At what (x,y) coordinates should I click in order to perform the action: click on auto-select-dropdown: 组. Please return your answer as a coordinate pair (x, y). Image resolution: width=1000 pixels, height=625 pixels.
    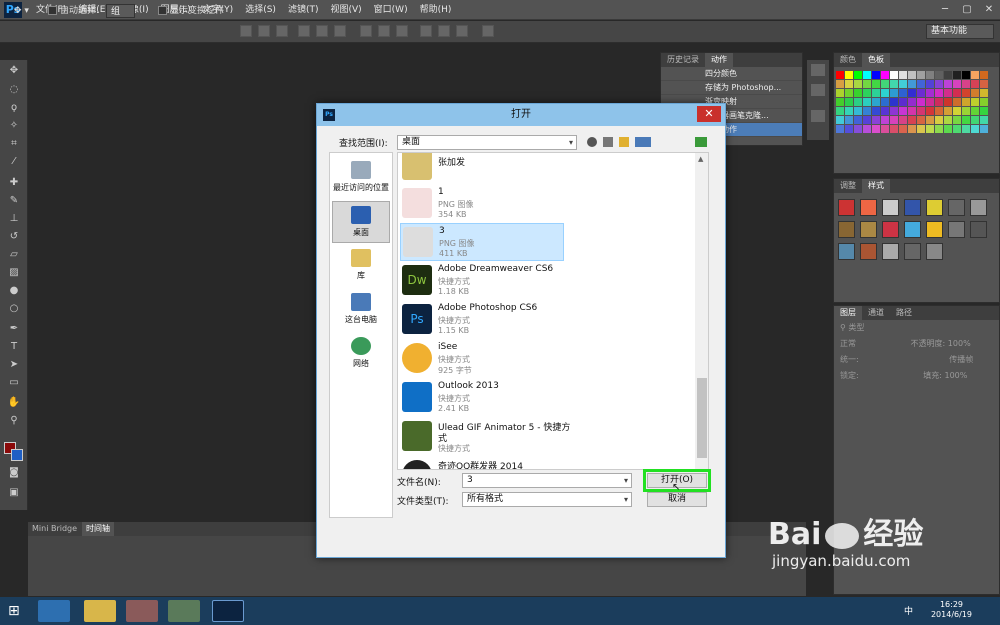
    Looking at the image, I should click on (121, 11).